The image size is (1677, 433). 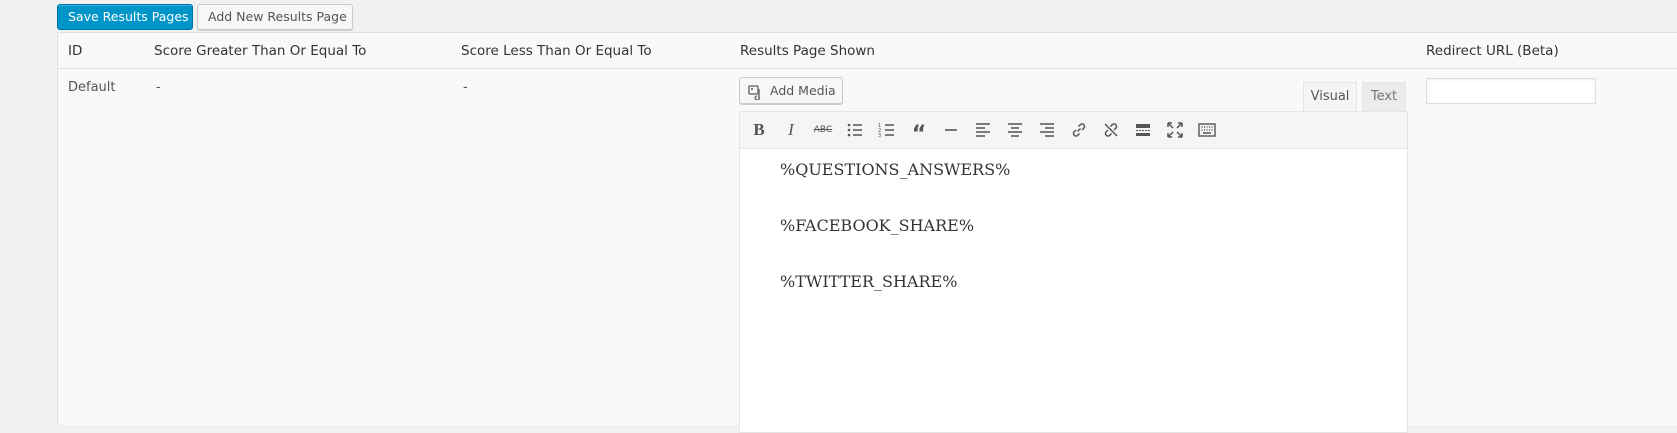 I want to click on numbered-list-icon: 123, so click(x=887, y=130).